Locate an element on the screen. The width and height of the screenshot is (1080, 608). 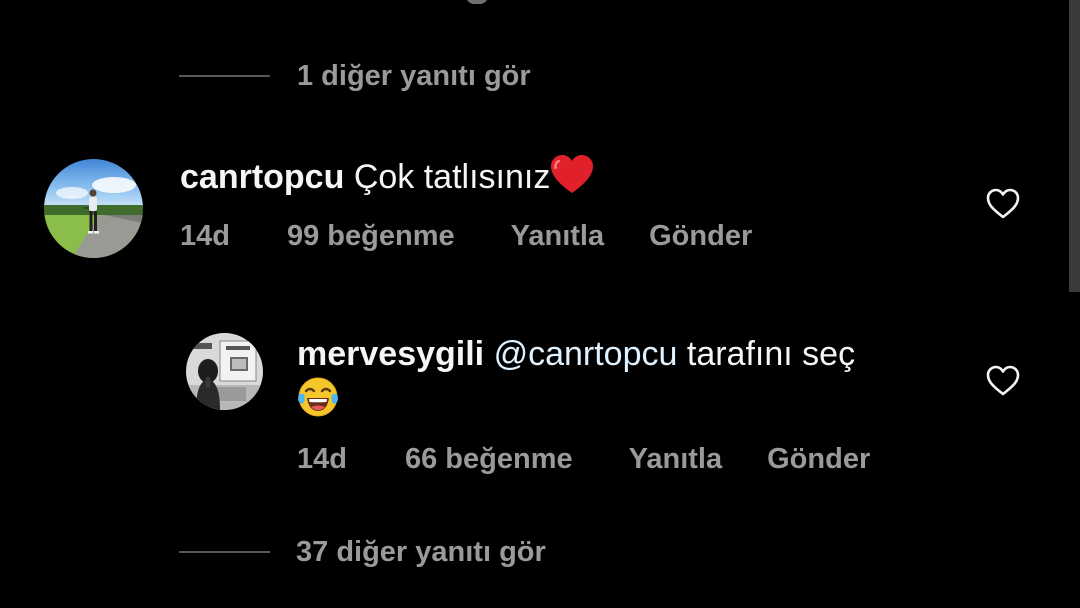
mention-link: @canrtopcu is located at coordinates (586, 354).